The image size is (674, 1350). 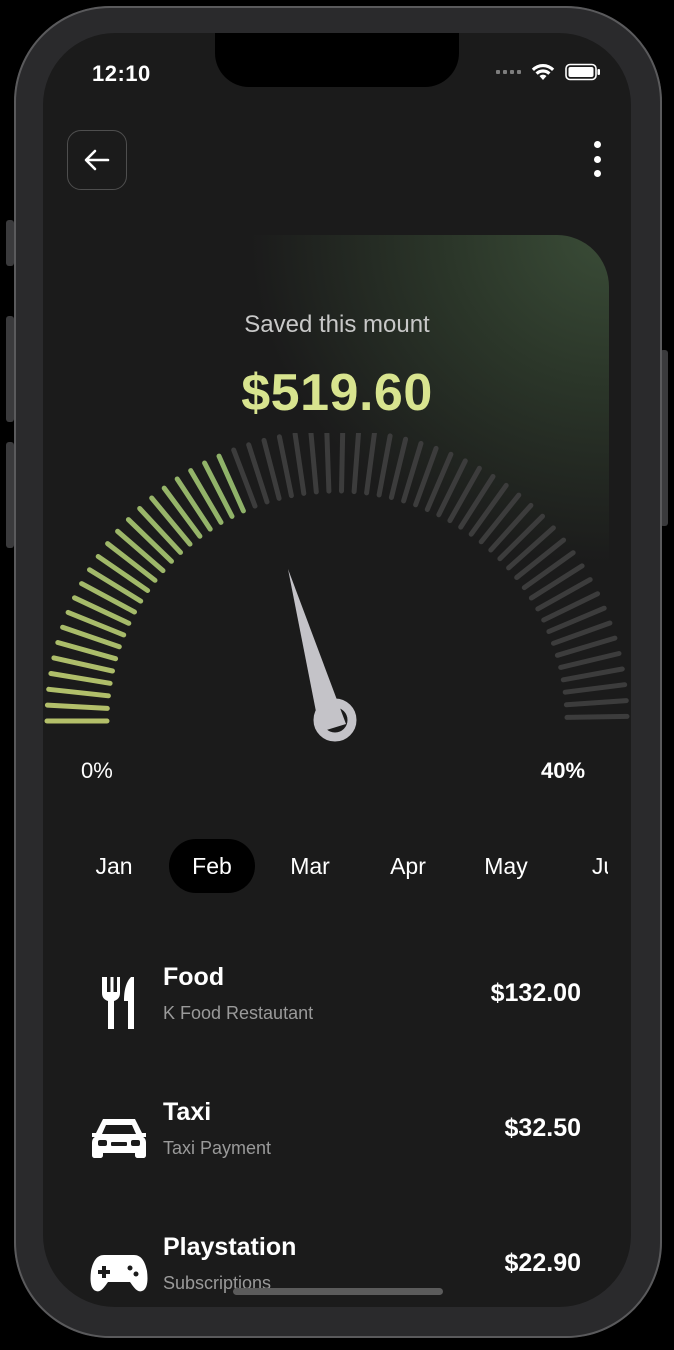 What do you see at coordinates (238, 1013) in the screenshot?
I see `transaction-subtitle: K Food Restautant` at bounding box center [238, 1013].